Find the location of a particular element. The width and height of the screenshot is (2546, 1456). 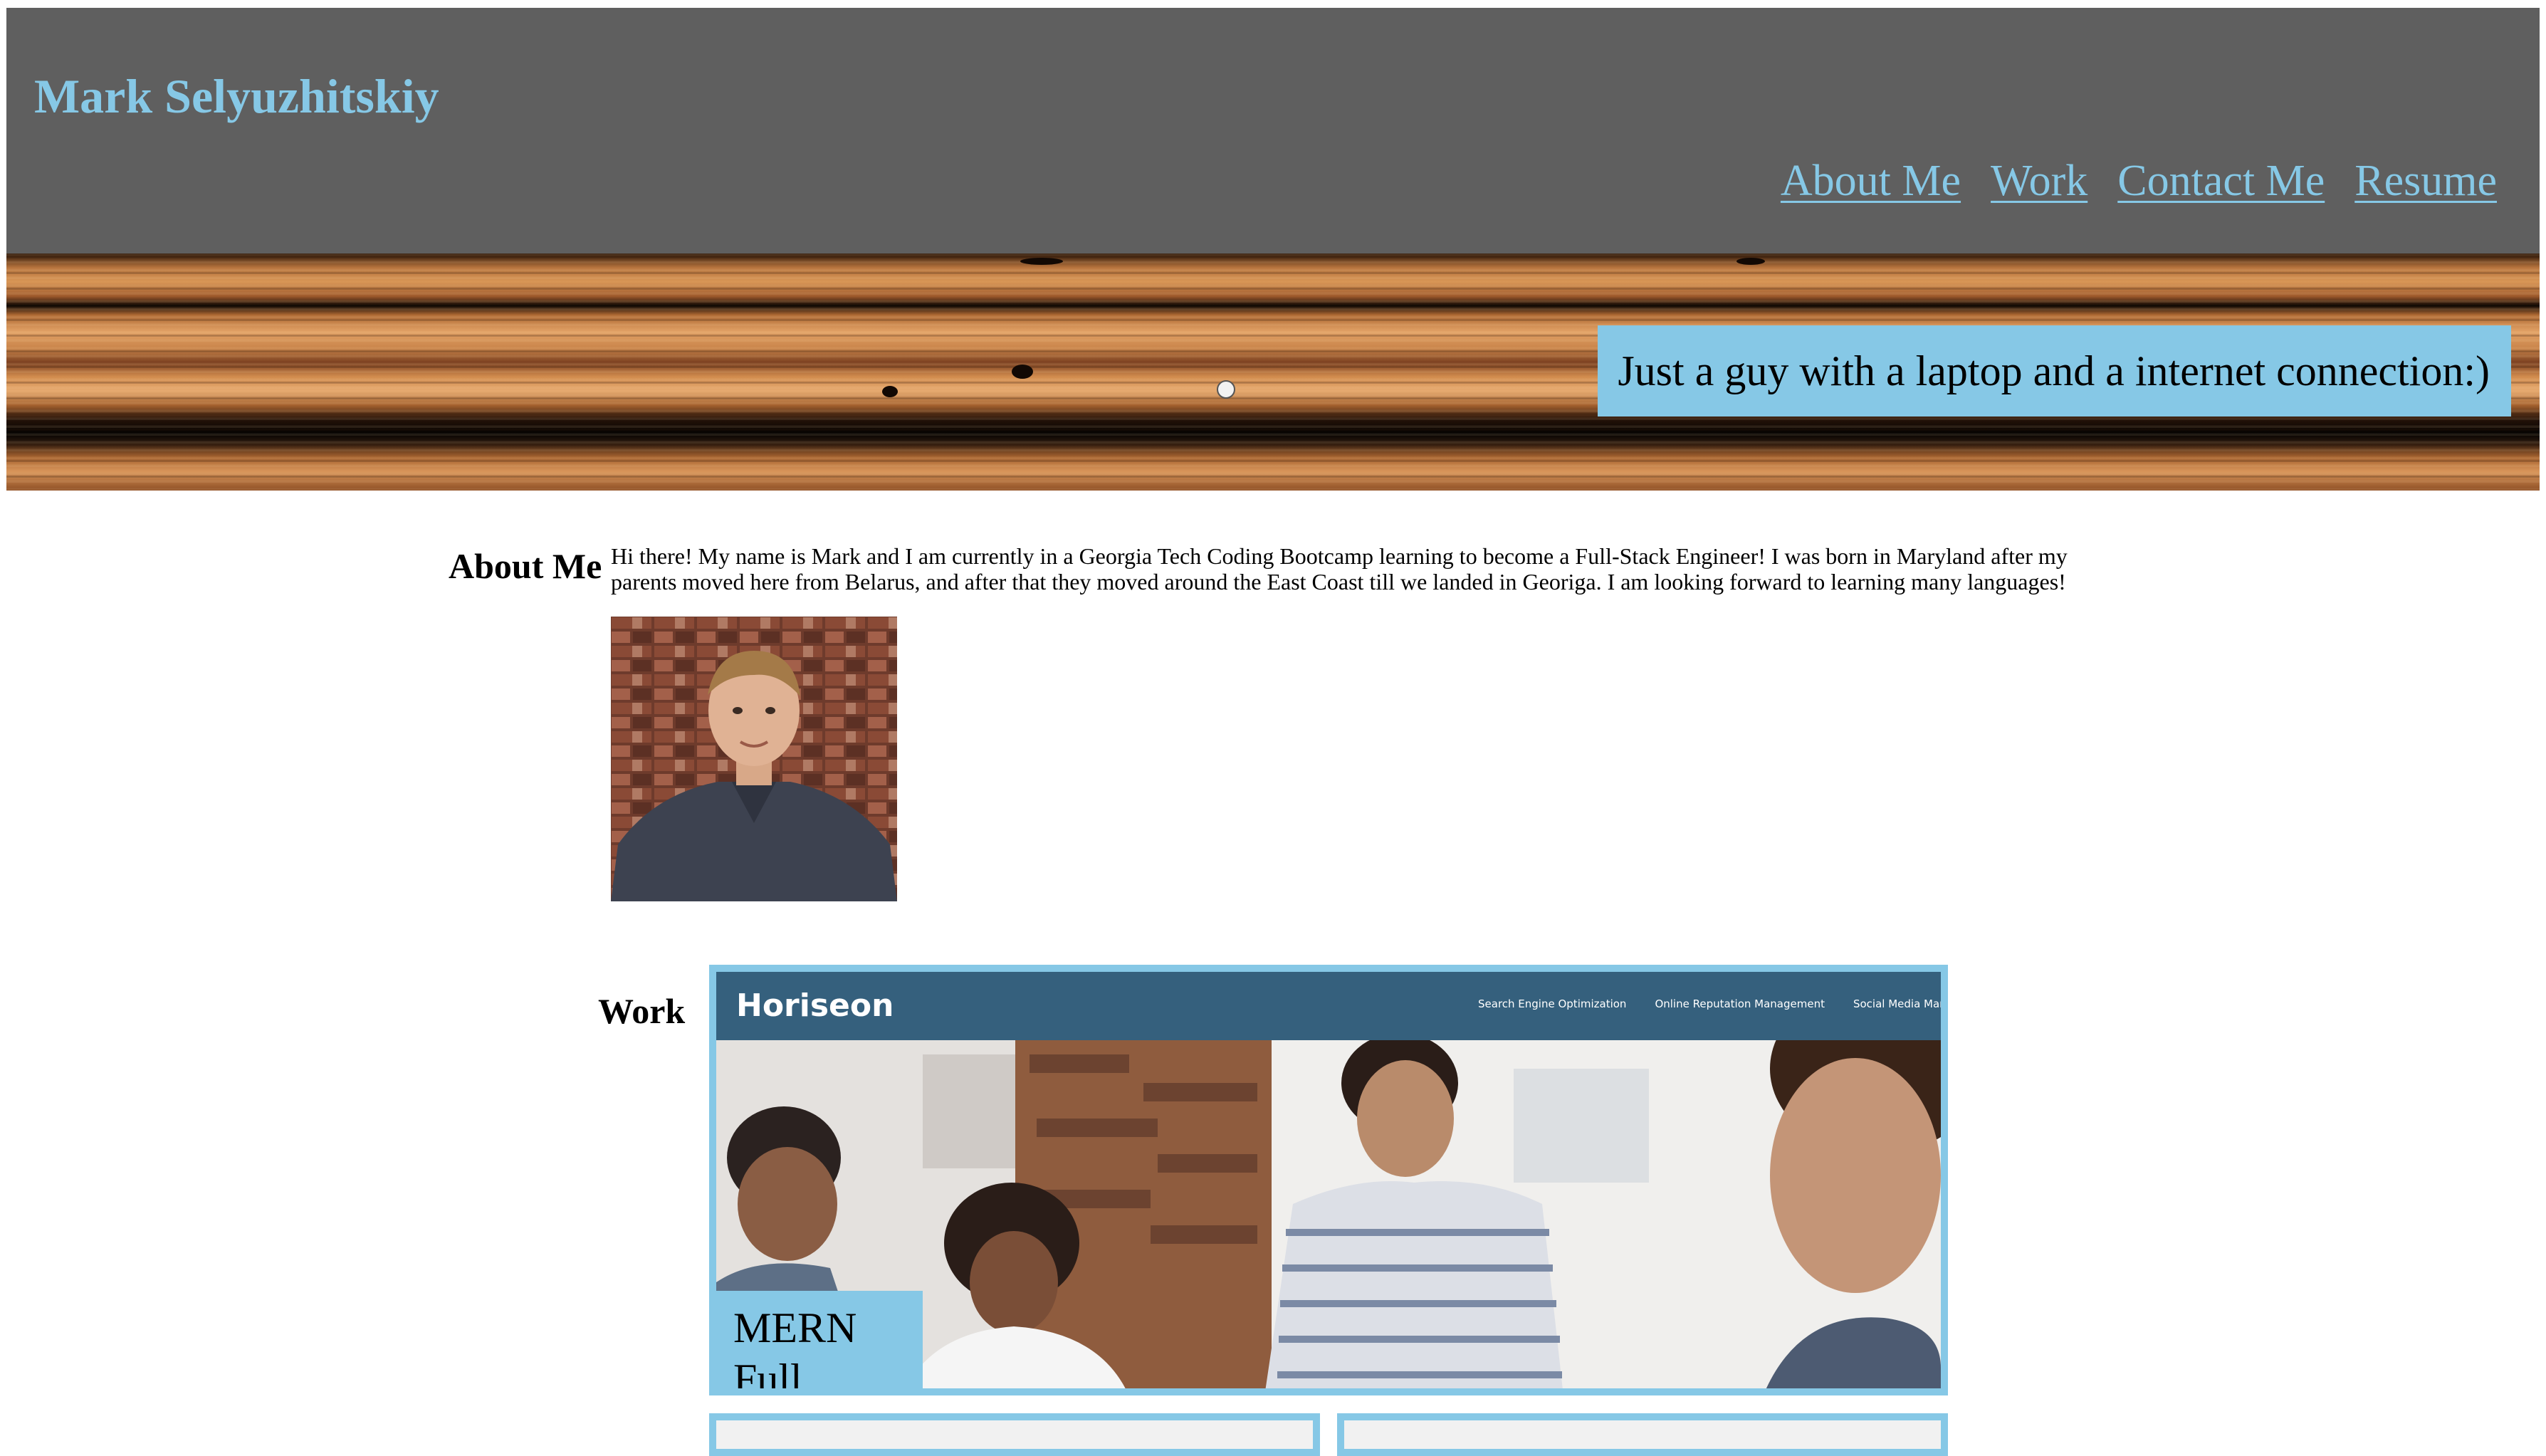

nail-head is located at coordinates (1226, 389).